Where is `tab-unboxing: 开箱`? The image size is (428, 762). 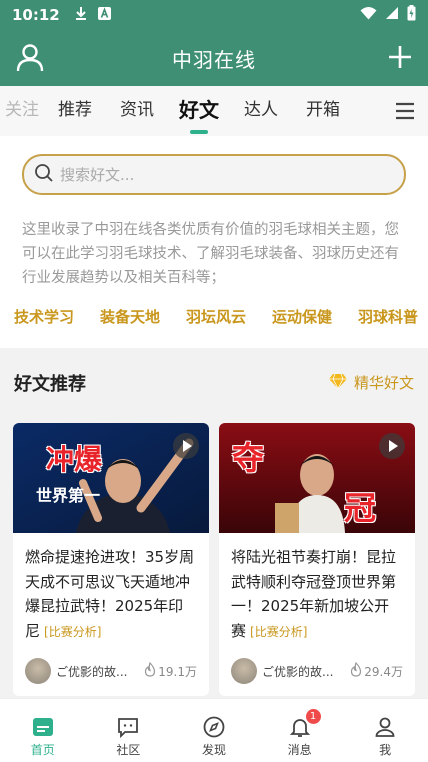 tab-unboxing: 开箱 is located at coordinates (323, 111).